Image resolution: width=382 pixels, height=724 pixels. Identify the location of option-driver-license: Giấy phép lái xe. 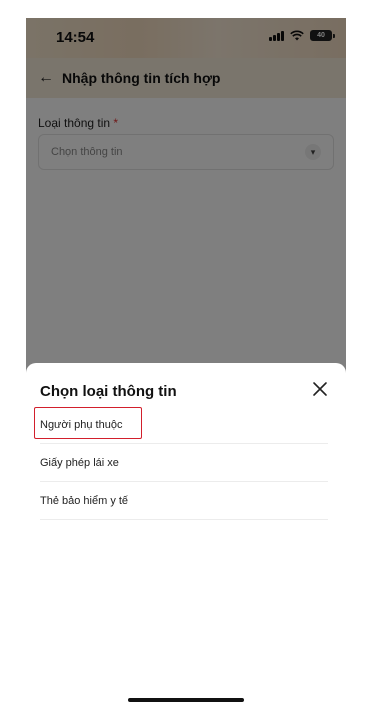
(184, 463).